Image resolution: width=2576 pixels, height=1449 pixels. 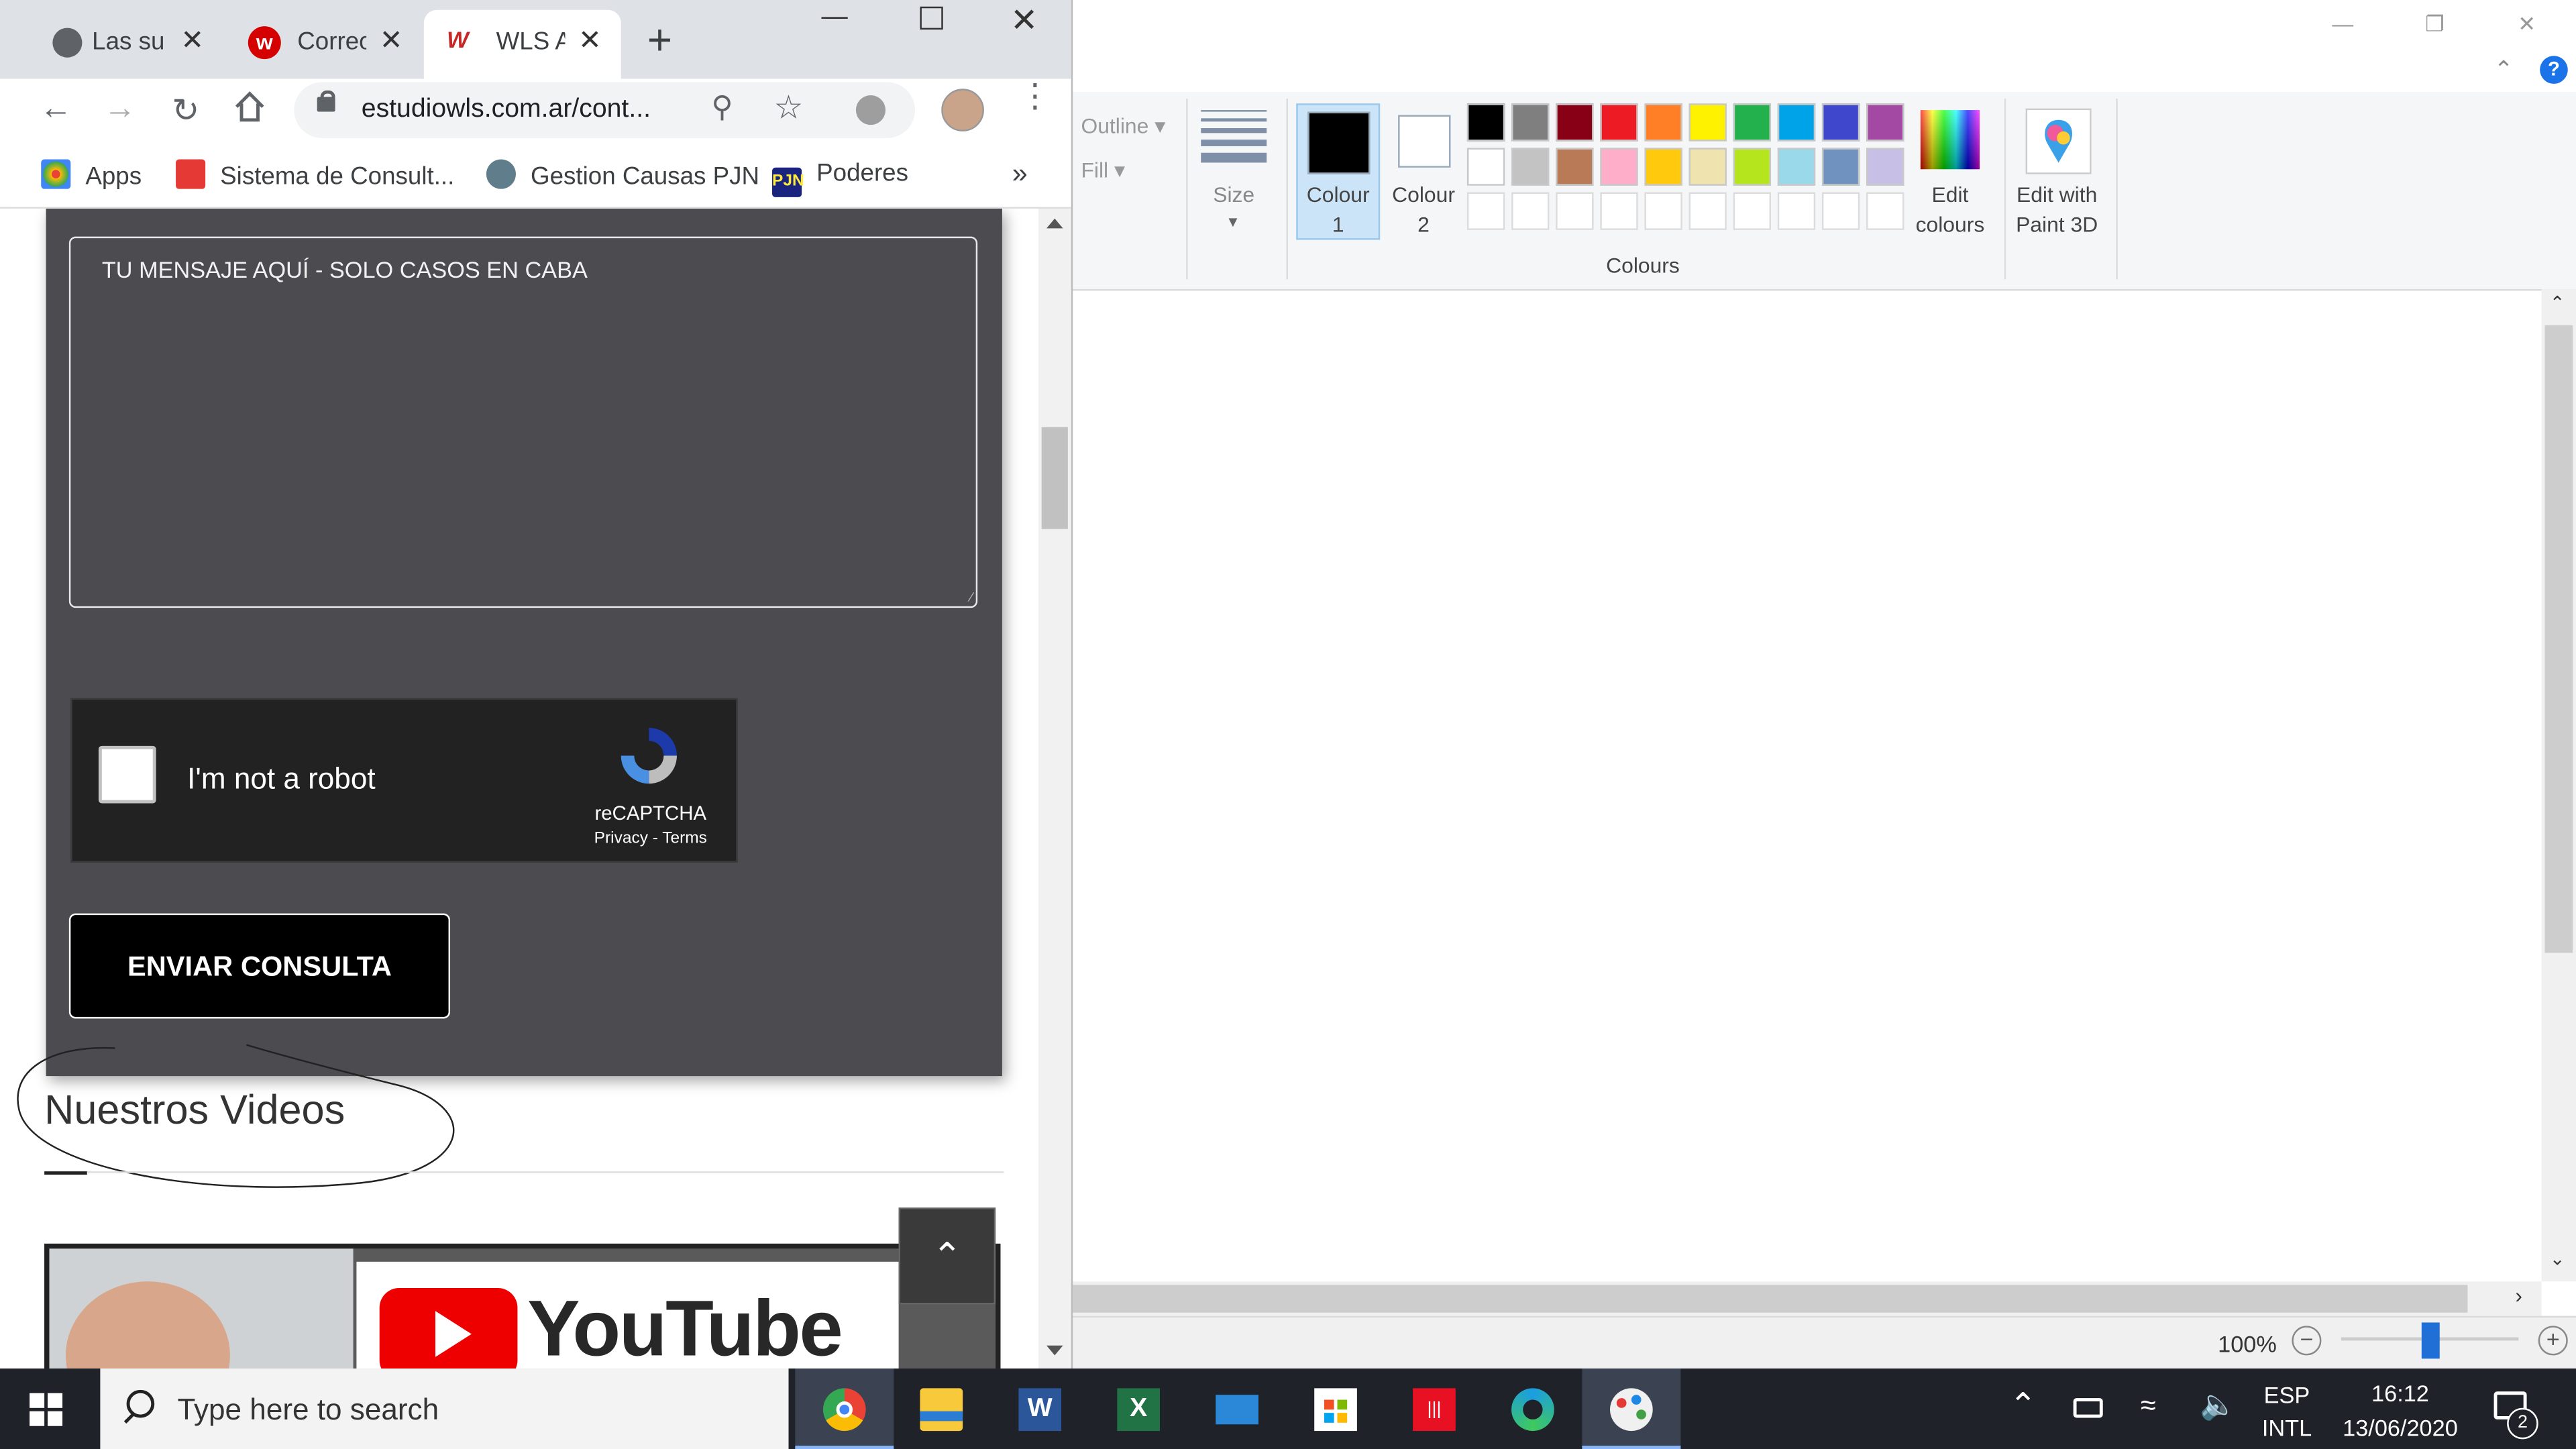 I want to click on edit-colours-button: Edit colours, so click(x=1949, y=209).